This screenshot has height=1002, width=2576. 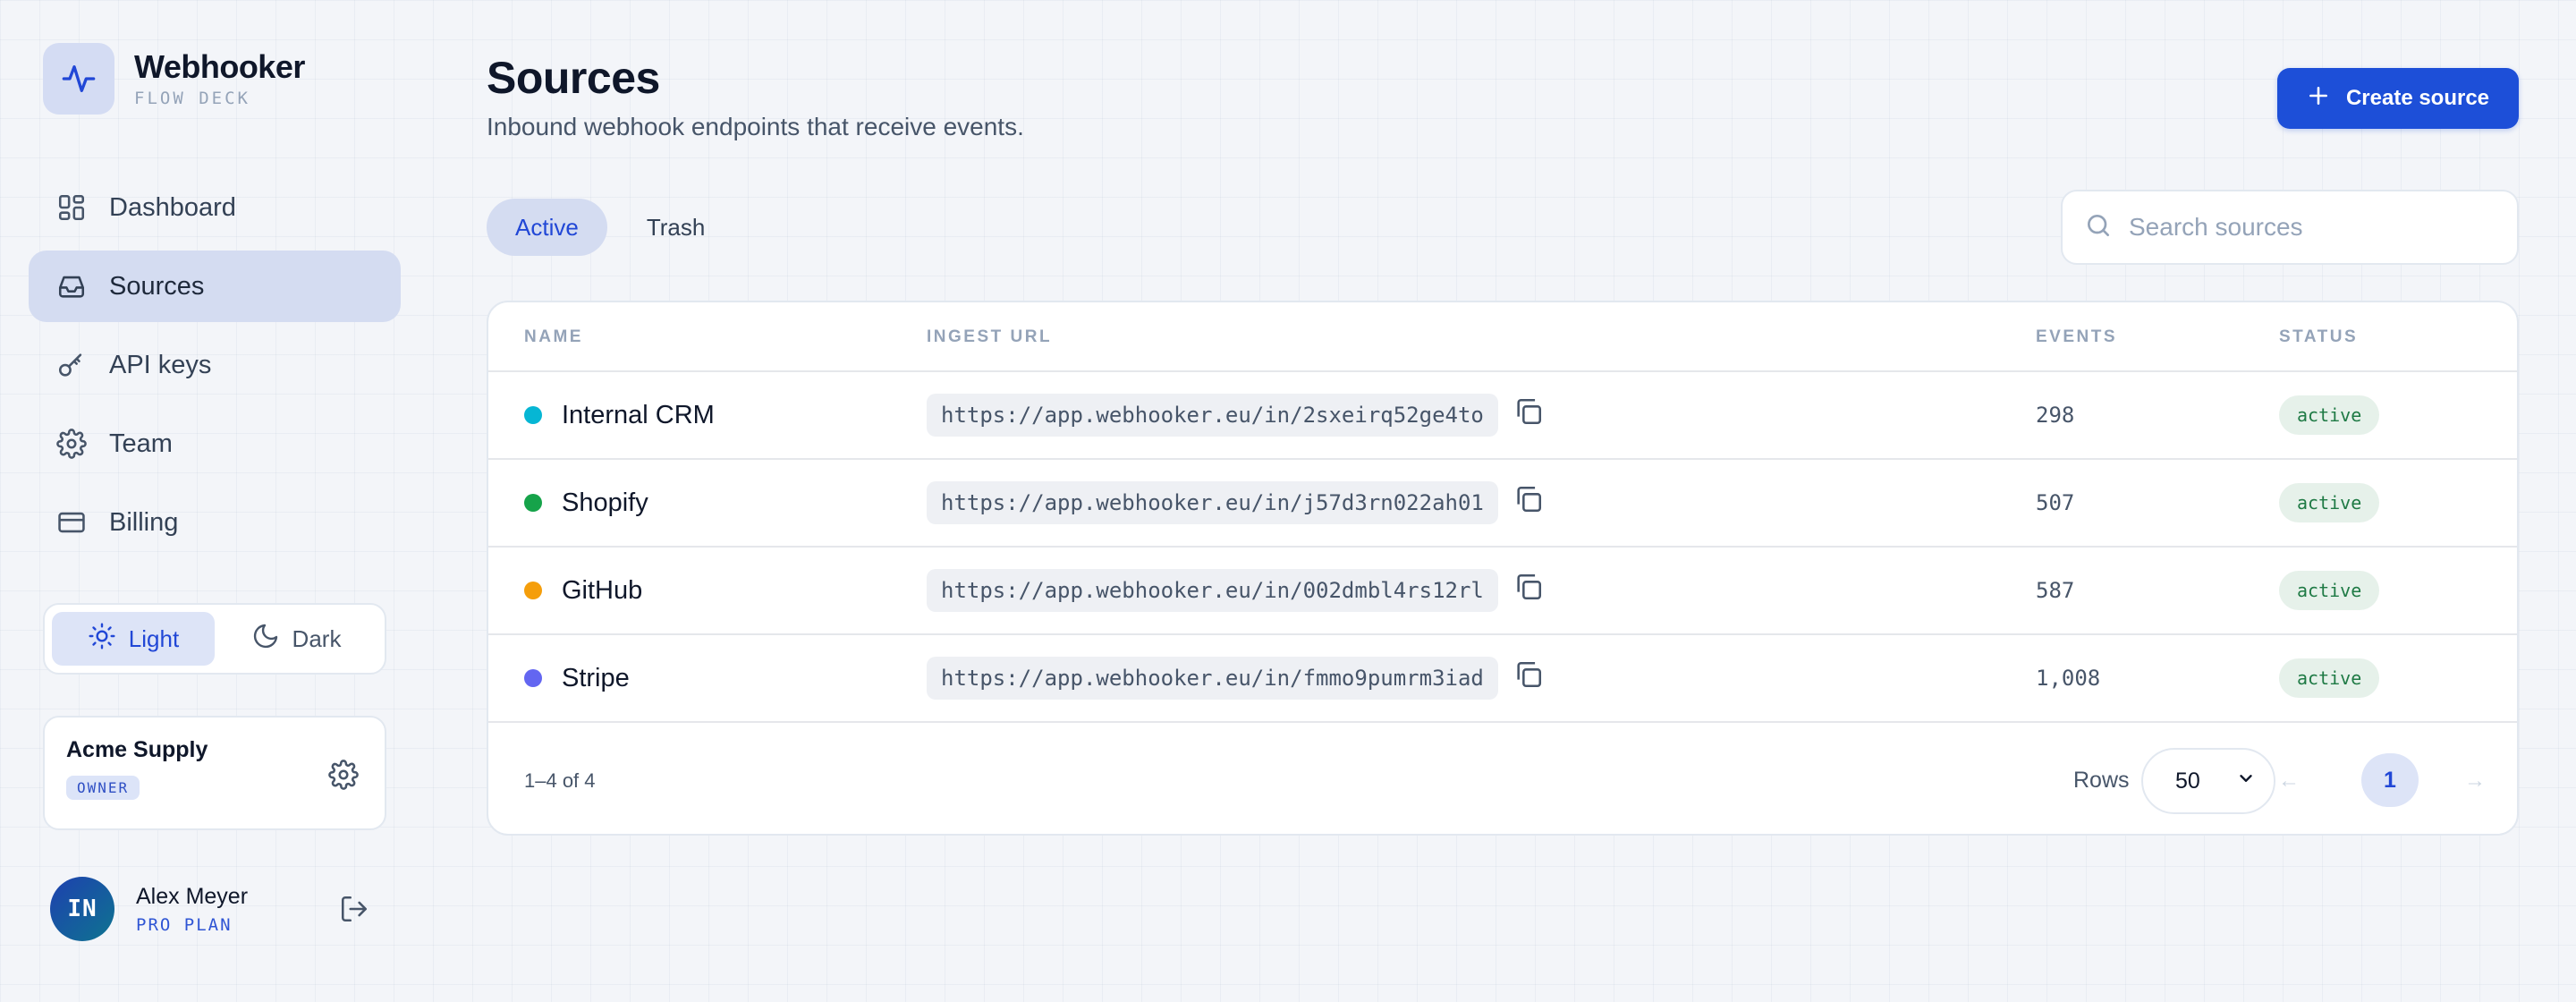 I want to click on source-name: Internal CRM, so click(x=638, y=416).